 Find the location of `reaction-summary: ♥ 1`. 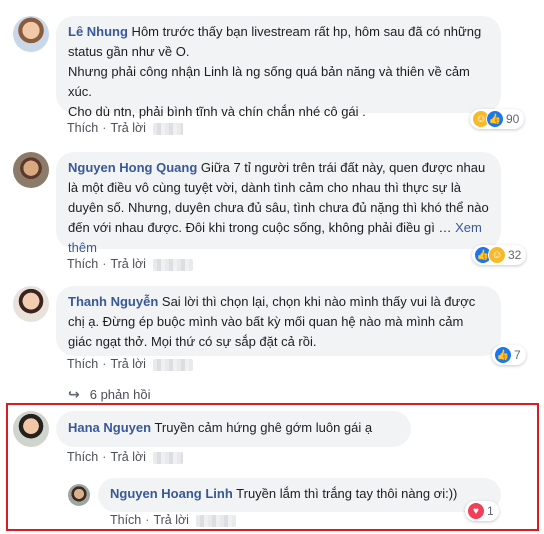

reaction-summary: ♥ 1 is located at coordinates (482, 511).